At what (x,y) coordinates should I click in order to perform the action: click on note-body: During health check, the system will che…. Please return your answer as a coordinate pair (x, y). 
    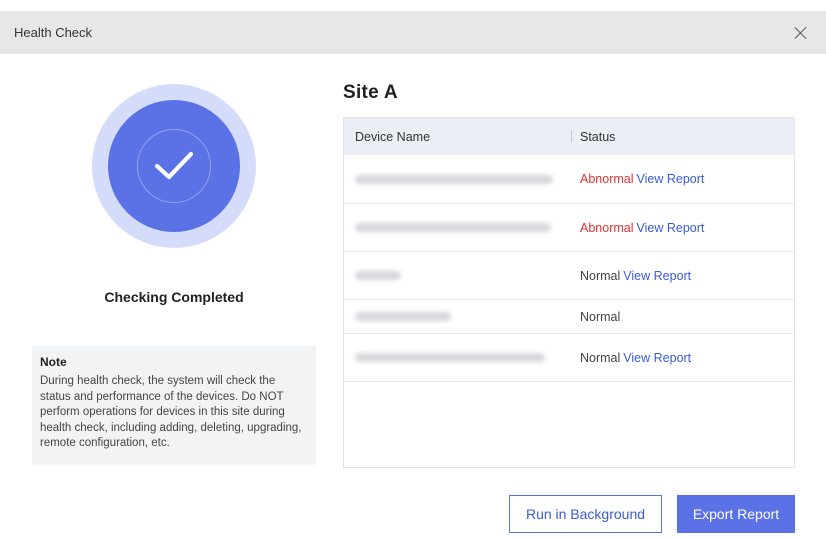
    Looking at the image, I should click on (171, 412).